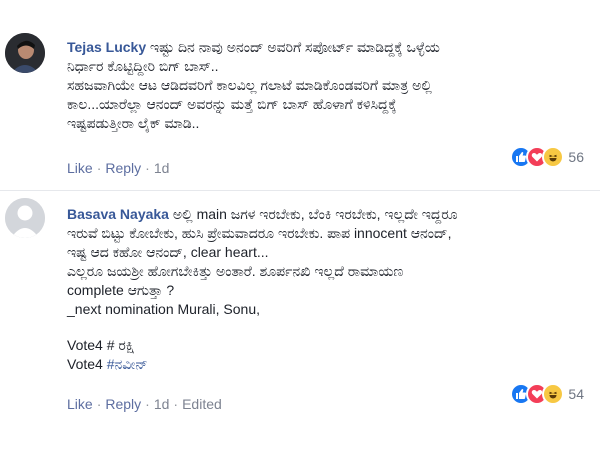  What do you see at coordinates (202, 404) in the screenshot?
I see `edited-label: Edited` at bounding box center [202, 404].